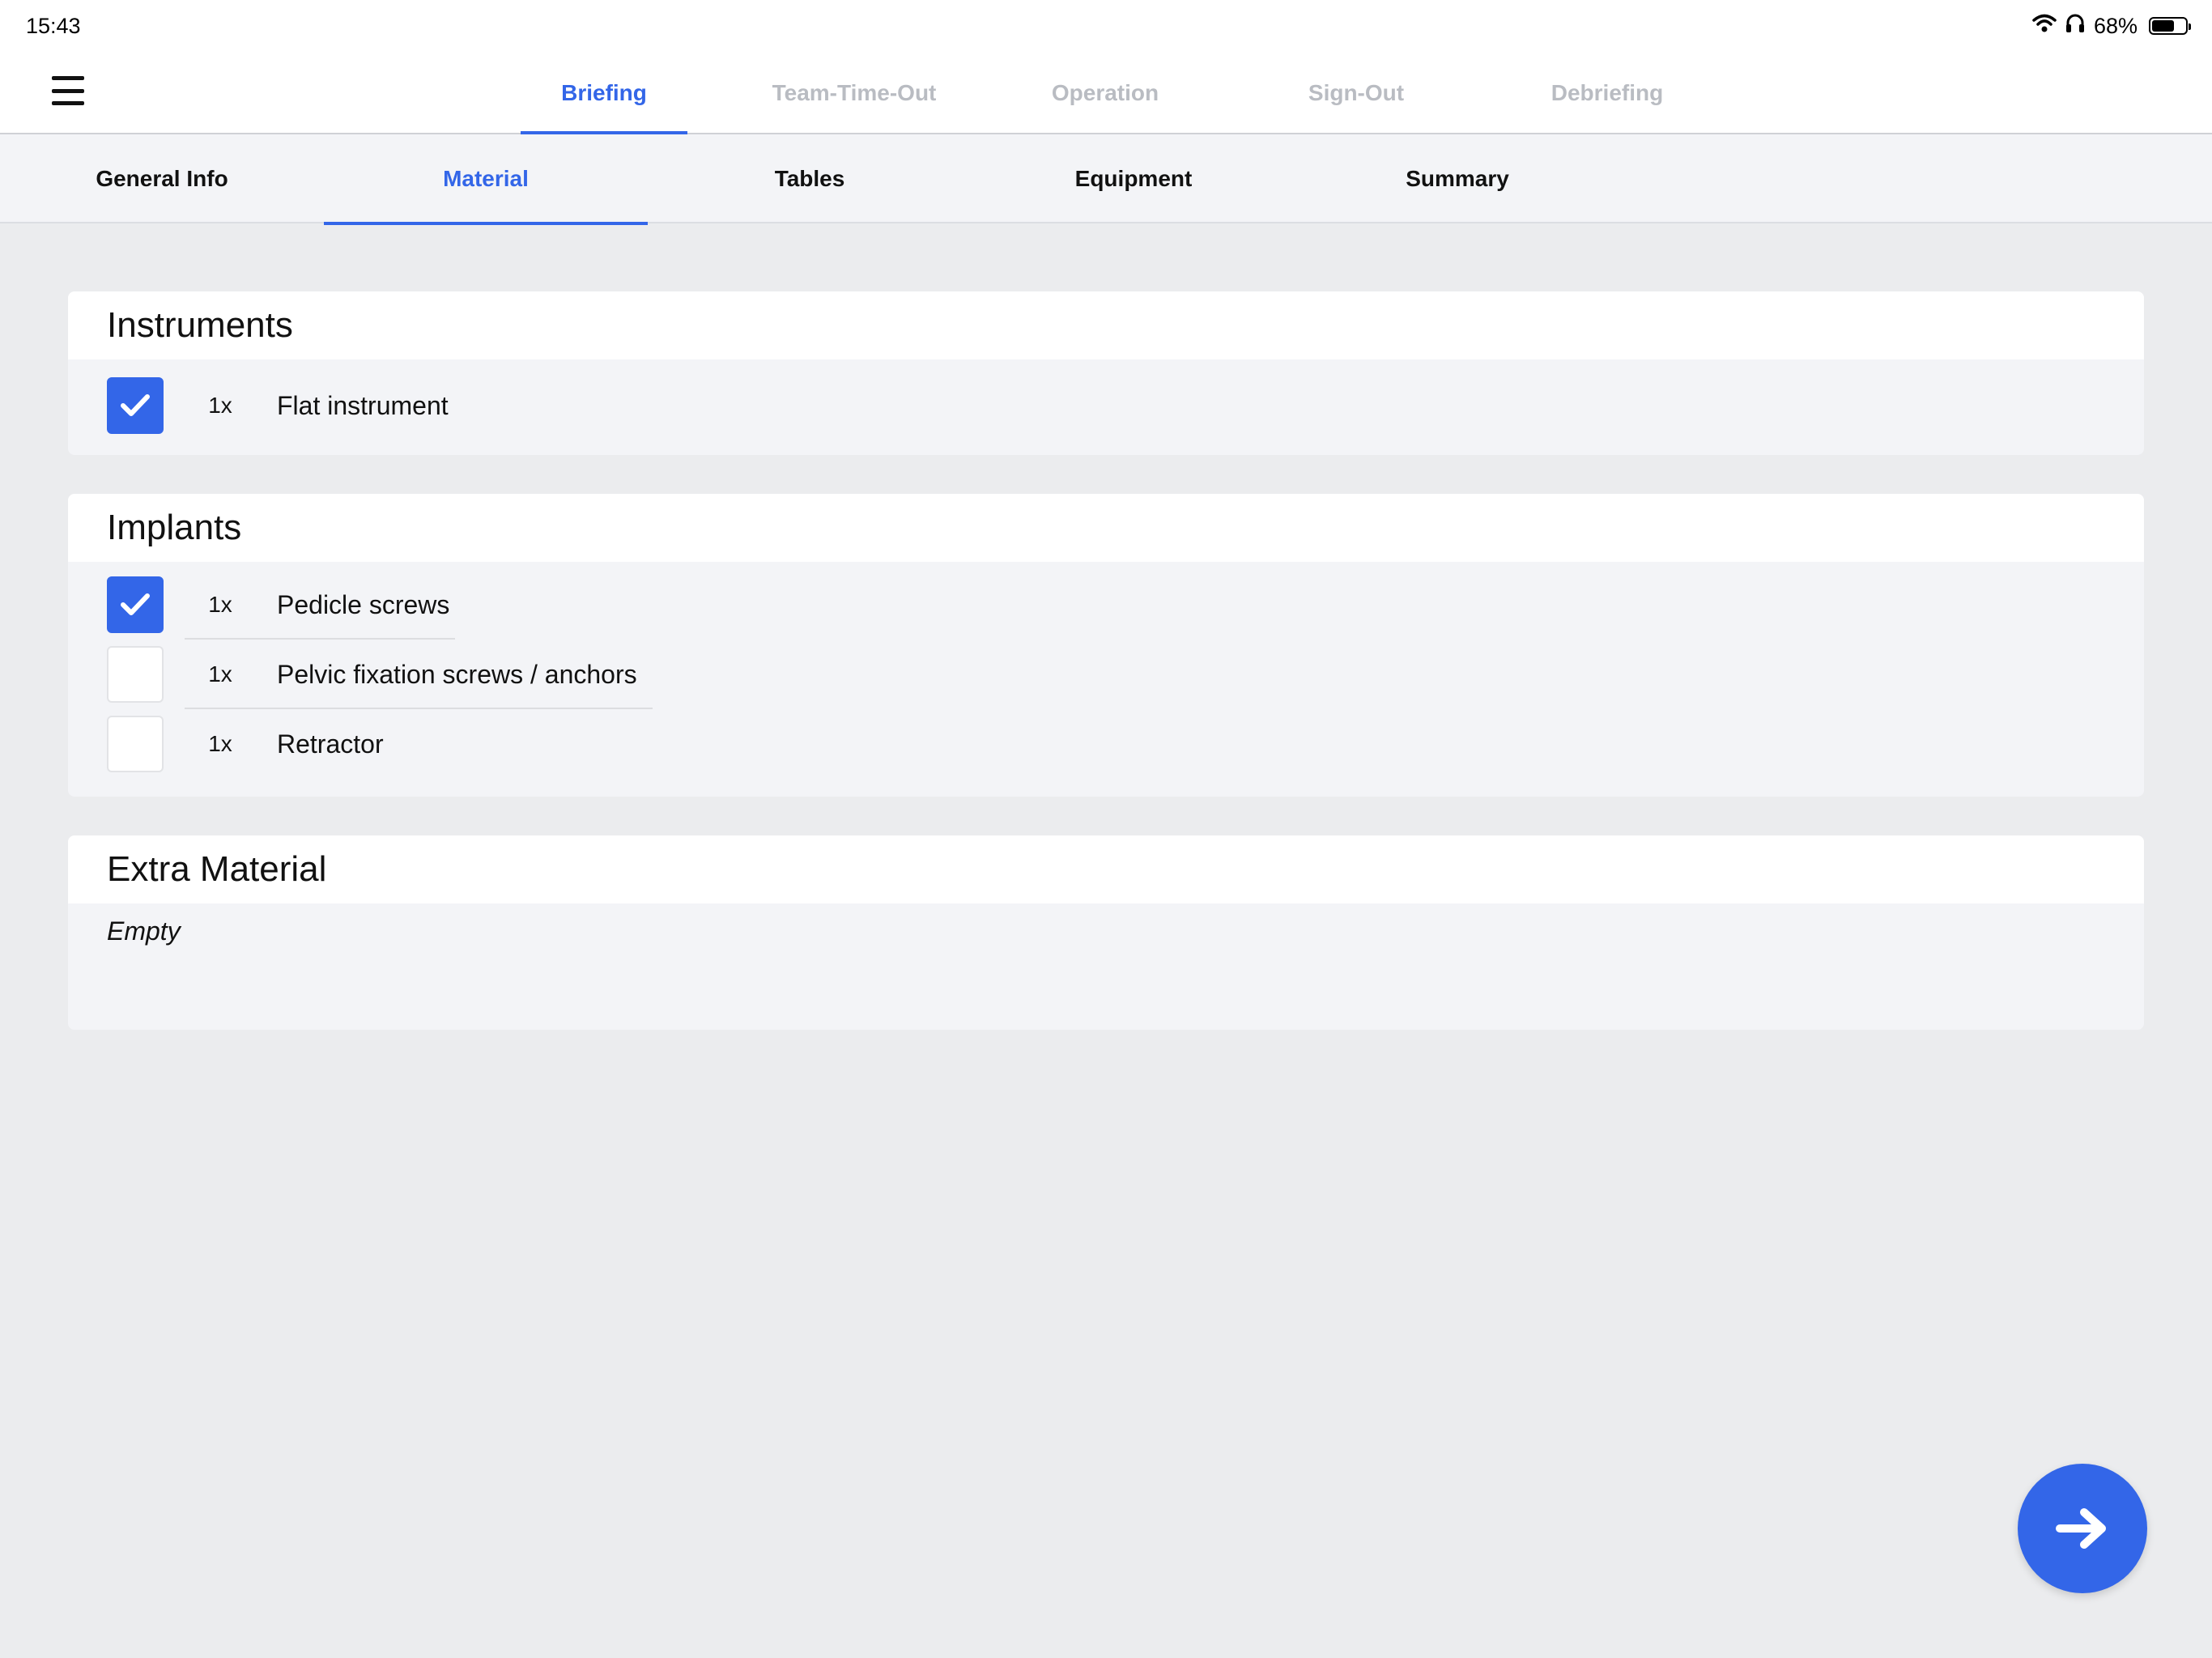 The height and width of the screenshot is (1658, 2212). What do you see at coordinates (363, 405) in the screenshot?
I see `item-label: Flat instrument` at bounding box center [363, 405].